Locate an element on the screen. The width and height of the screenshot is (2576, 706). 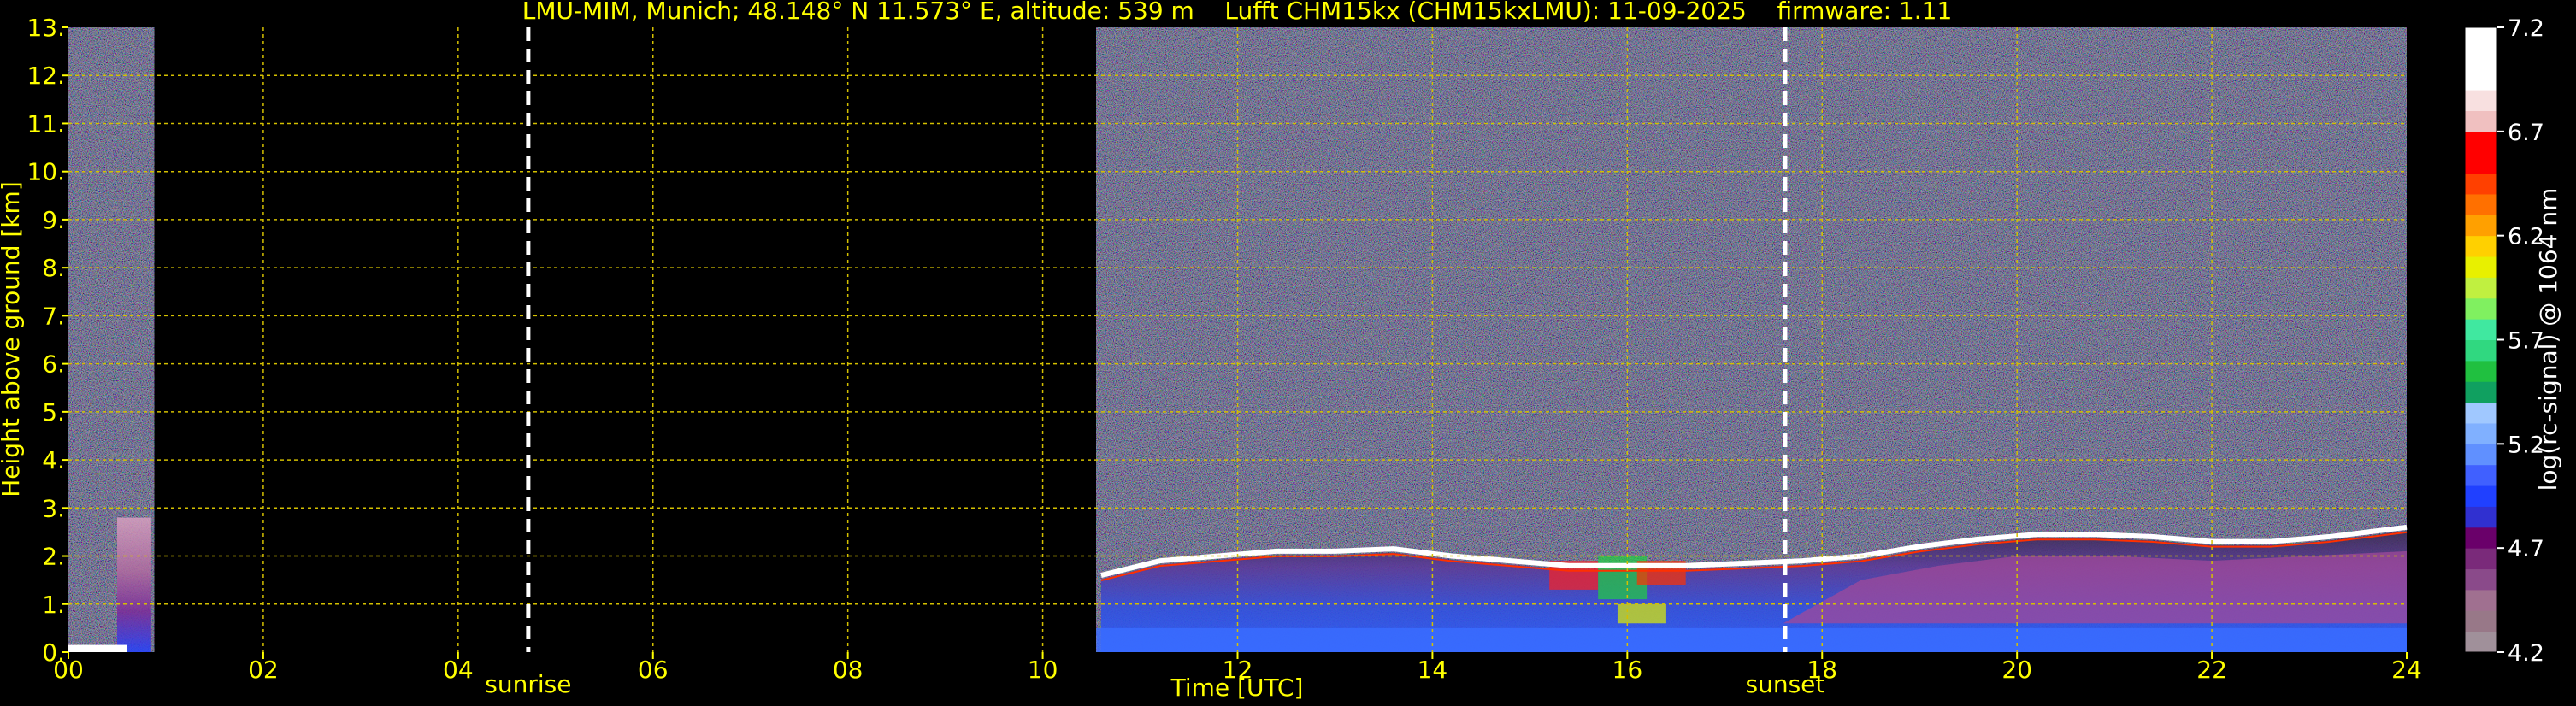
x-tick-label-2: 04 is located at coordinates (458, 670).